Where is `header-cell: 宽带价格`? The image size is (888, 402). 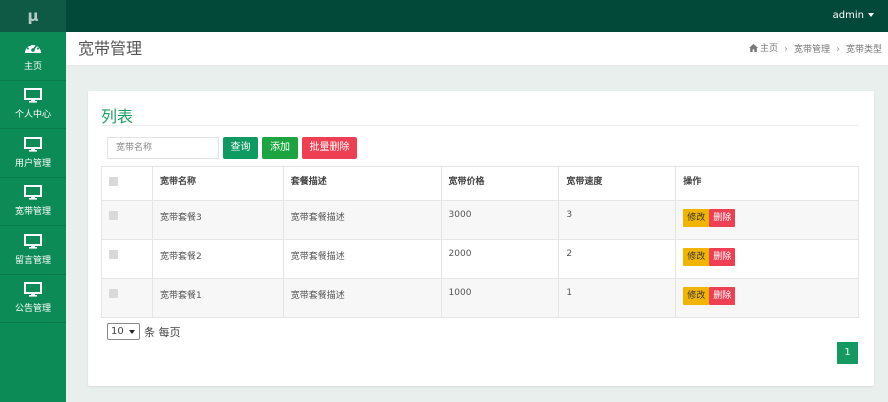
header-cell: 宽带价格 is located at coordinates (500, 183).